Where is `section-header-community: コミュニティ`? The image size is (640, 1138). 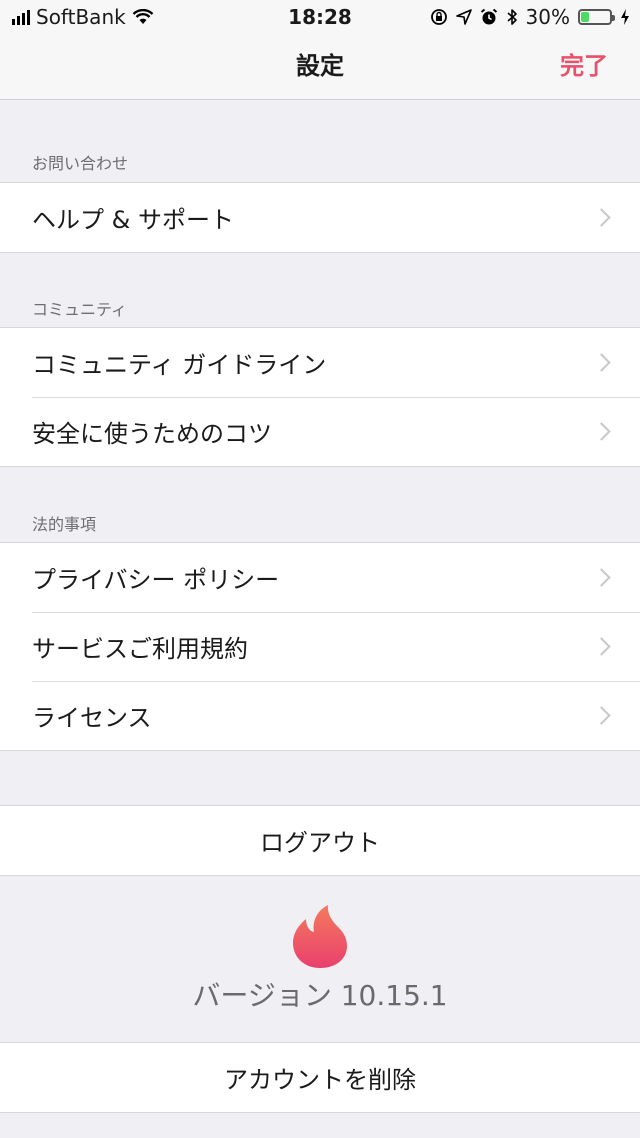 section-header-community: コミュニティ is located at coordinates (80, 309).